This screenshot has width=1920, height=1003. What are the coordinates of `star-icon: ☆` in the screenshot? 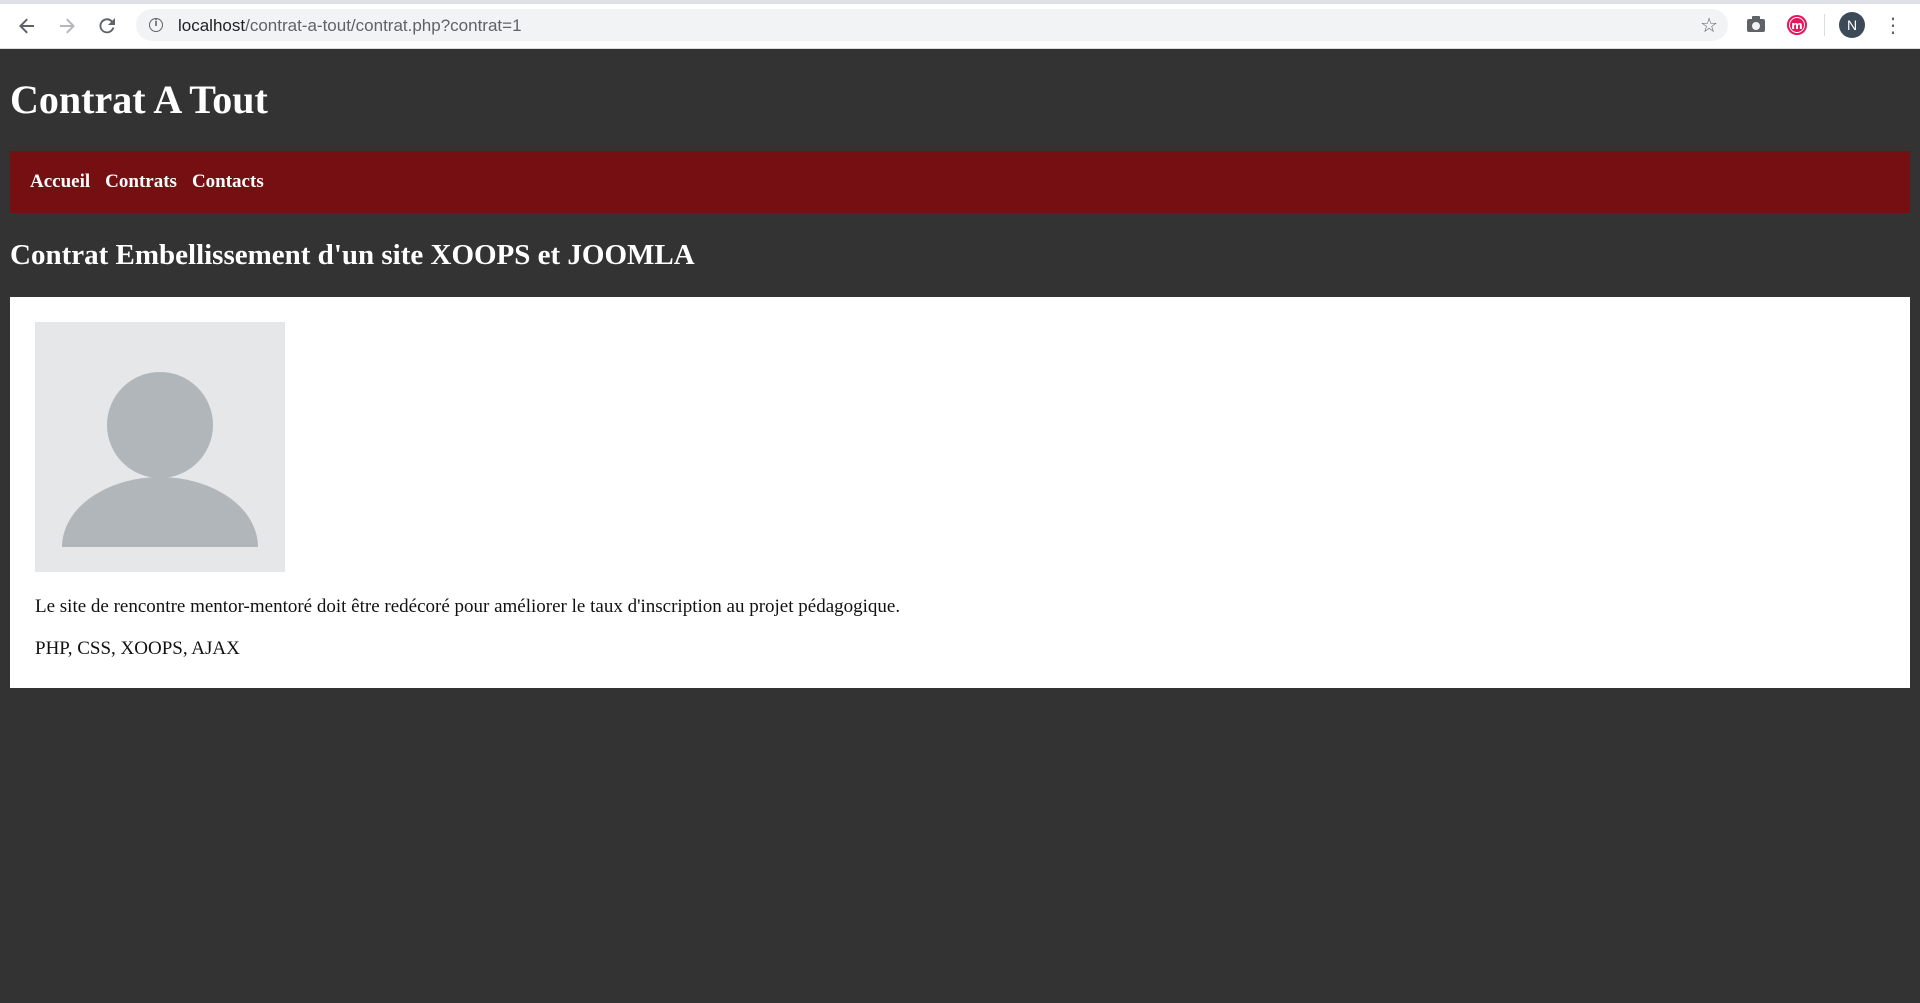 It's located at (1709, 25).